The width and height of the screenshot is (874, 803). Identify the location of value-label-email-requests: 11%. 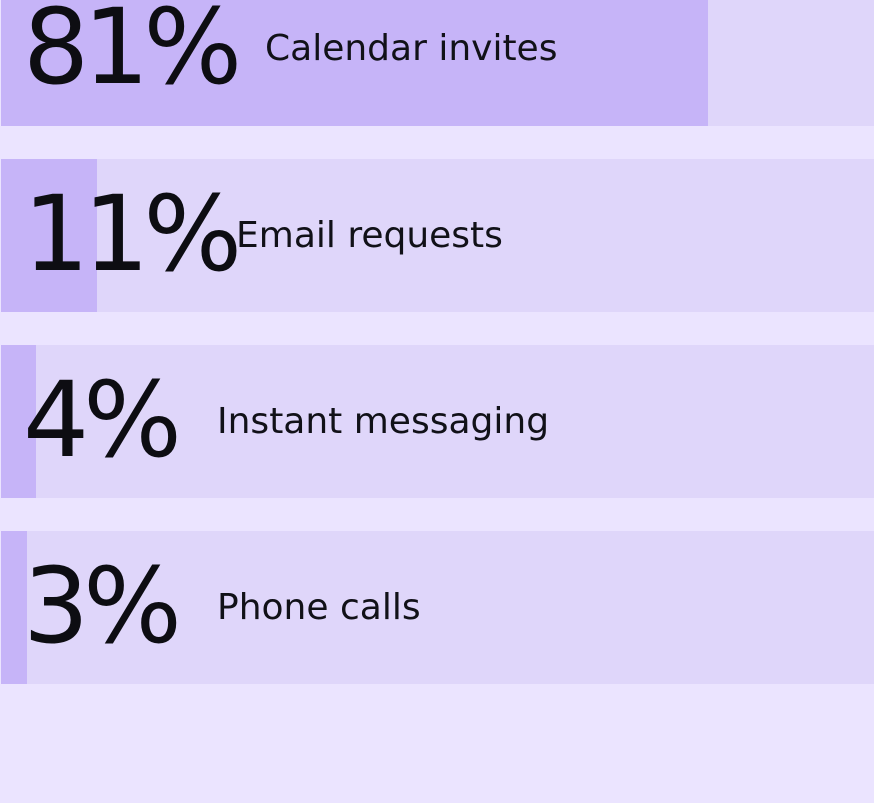
(132, 233).